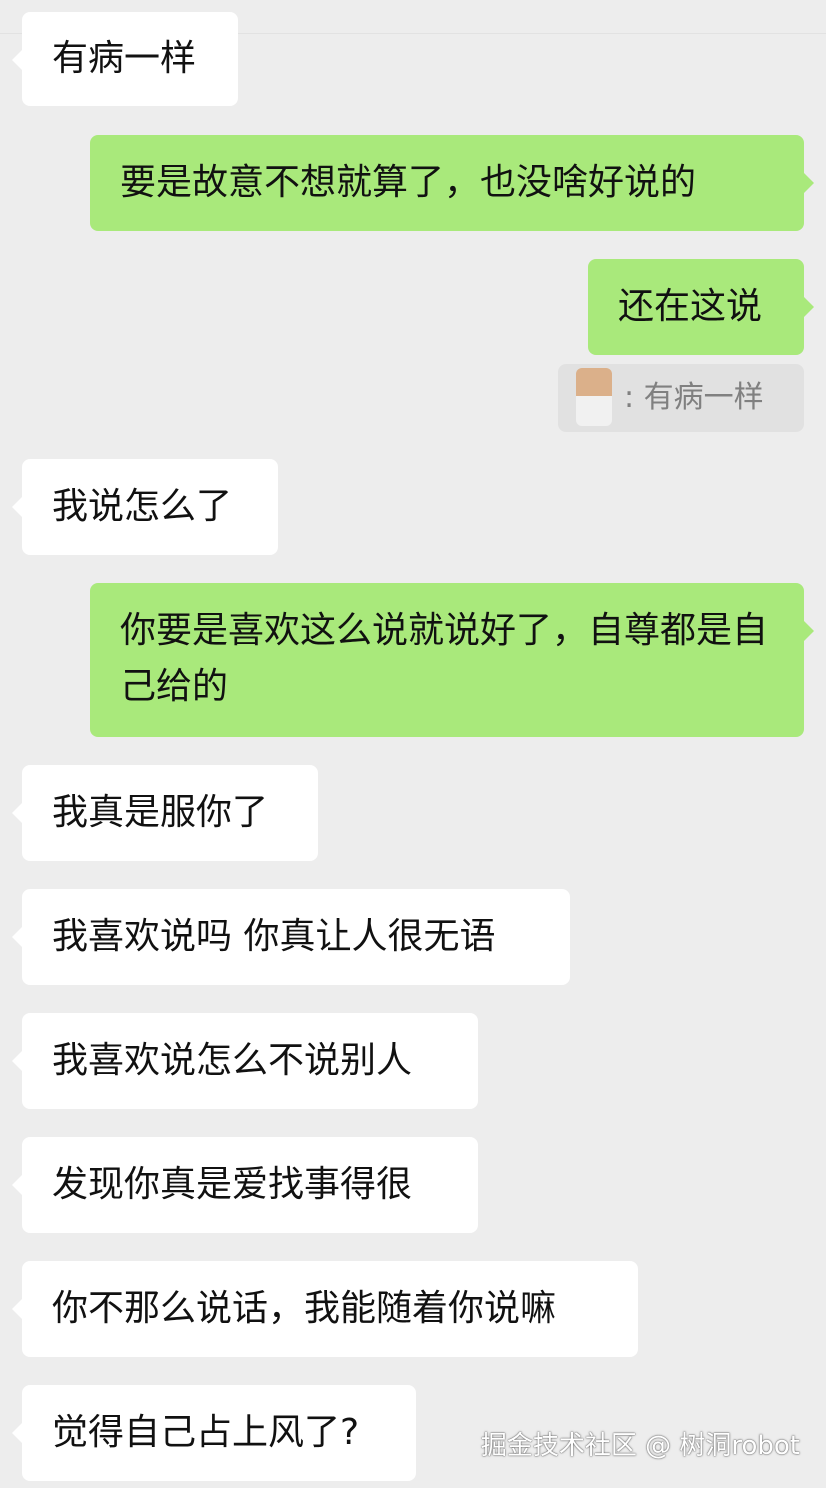 The image size is (826, 1488). Describe the element at coordinates (594, 397) in the screenshot. I see `quoted-sender-avatar` at that location.